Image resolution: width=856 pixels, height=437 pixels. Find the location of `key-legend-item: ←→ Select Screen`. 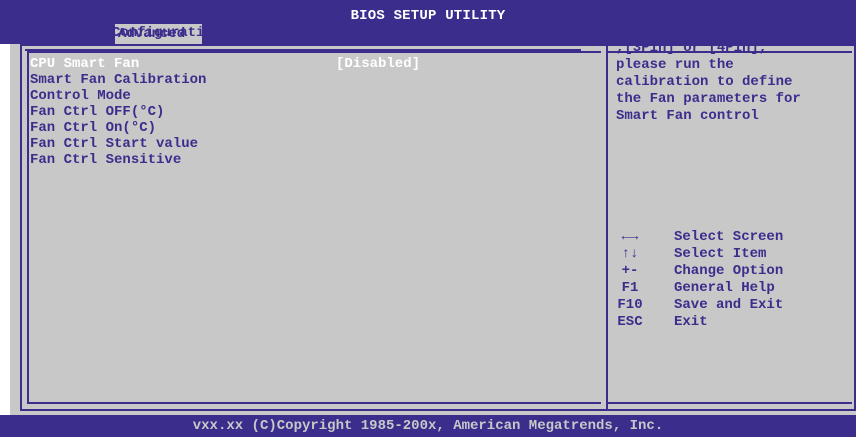

key-legend-item: ←→ Select Screen is located at coordinates (727, 237).